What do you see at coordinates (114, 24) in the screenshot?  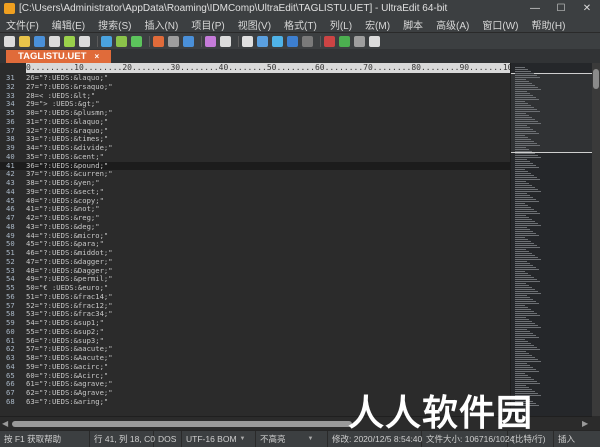 I see `menu-item: 搜索(S)` at bounding box center [114, 24].